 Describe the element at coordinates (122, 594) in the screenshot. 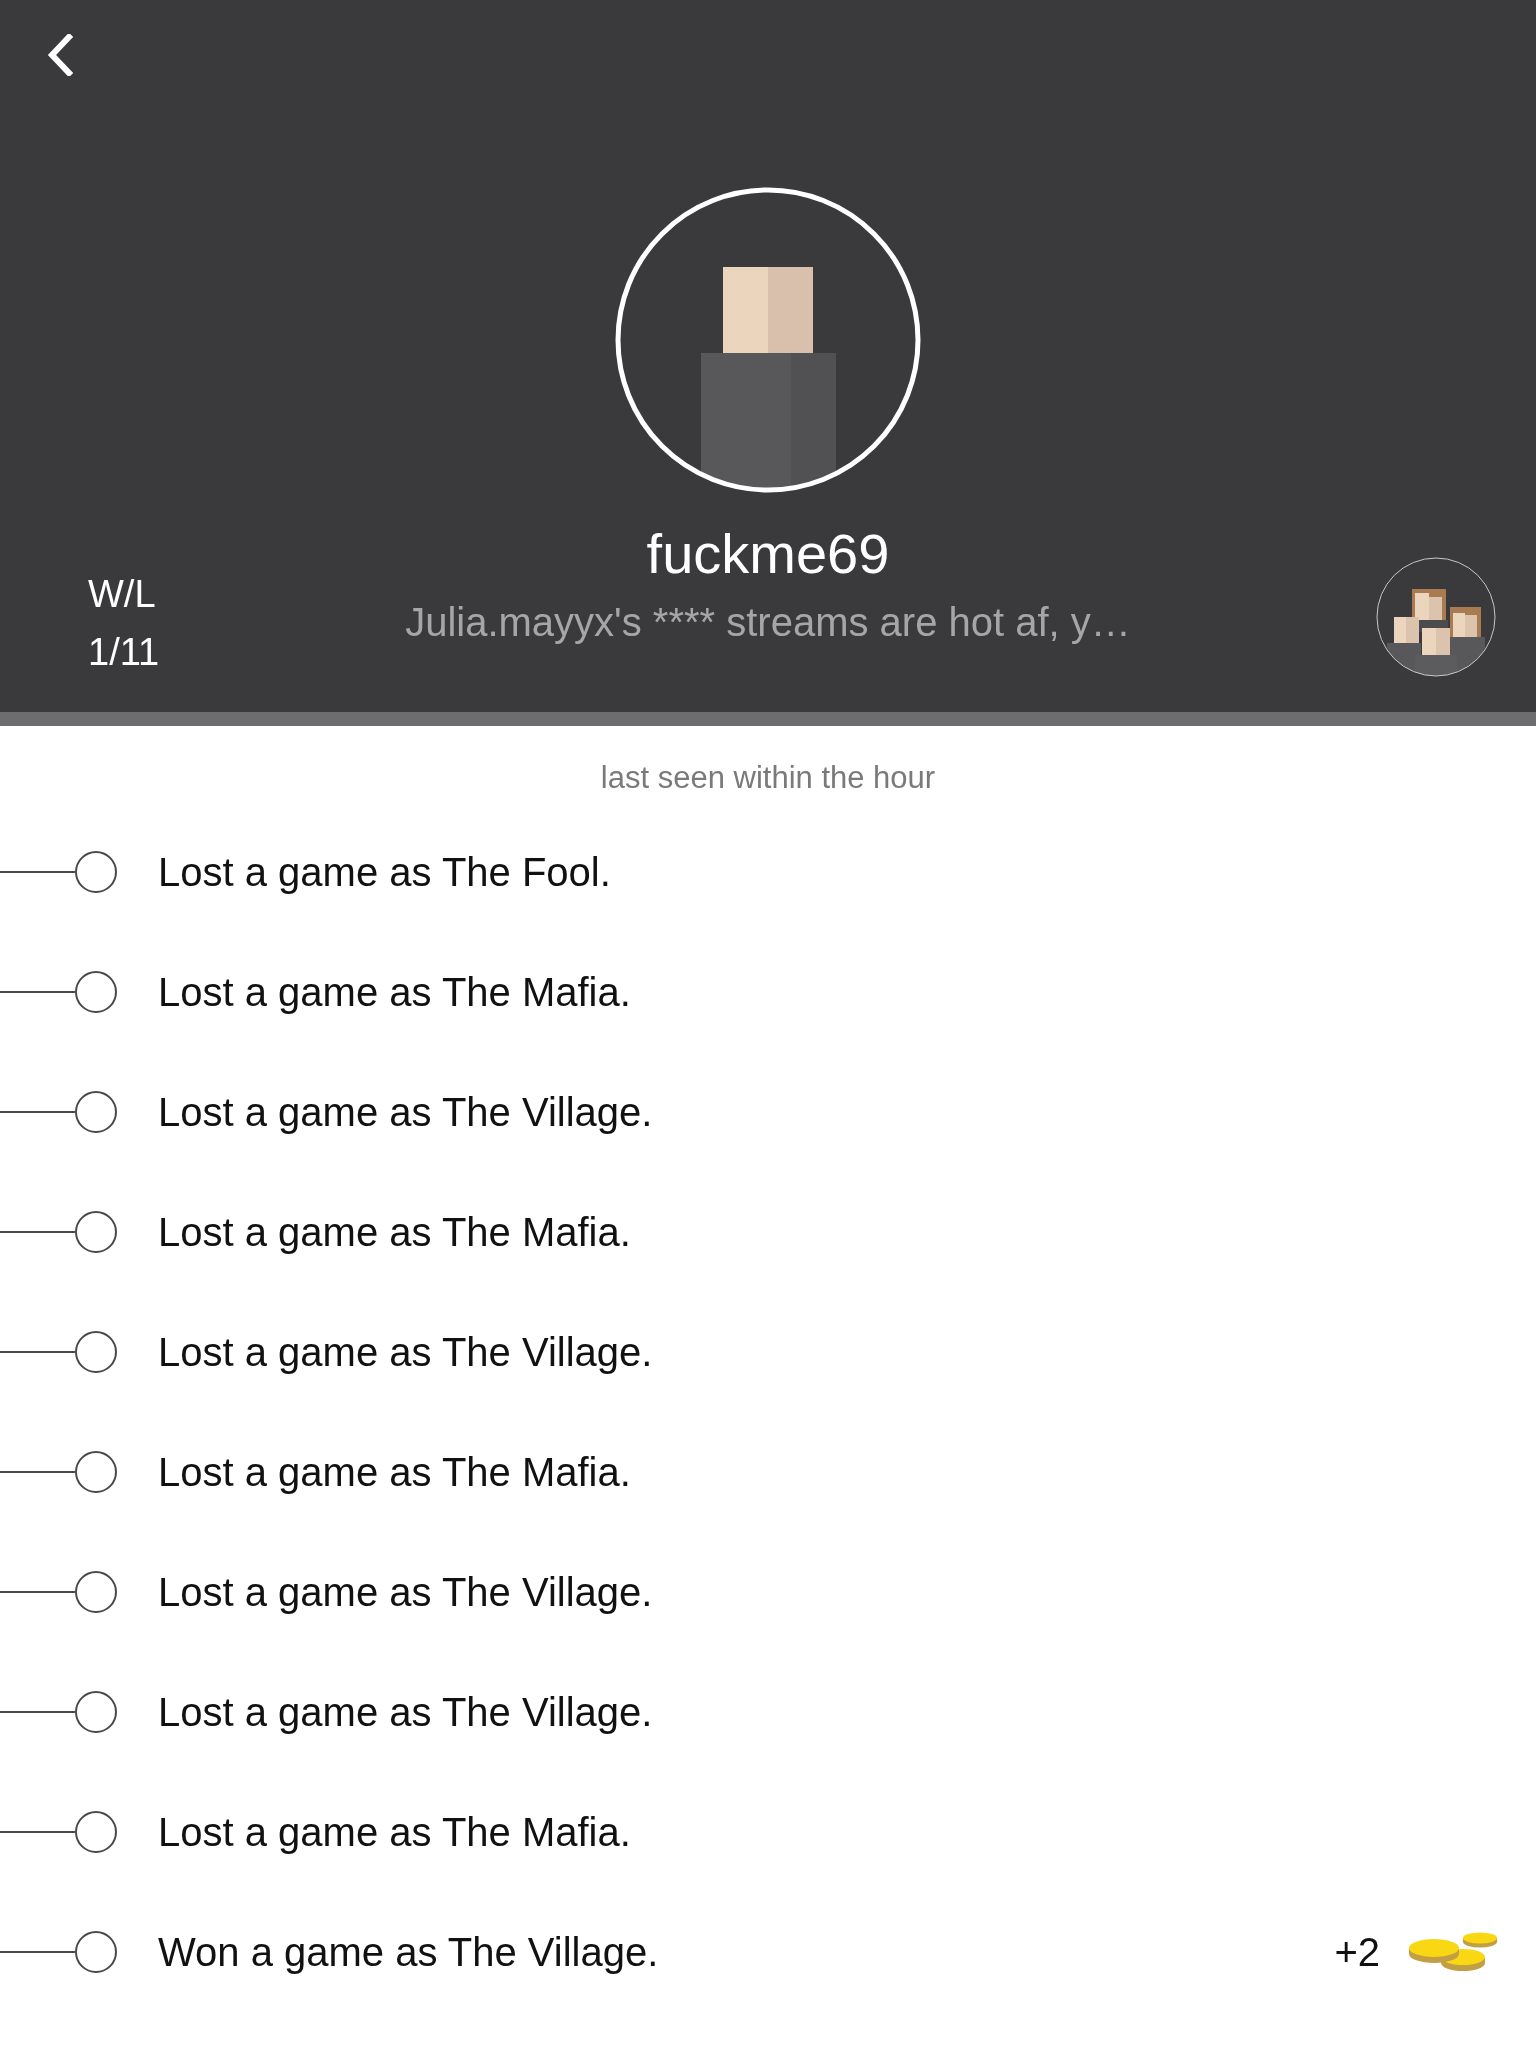

I see `record-label: W/L` at that location.